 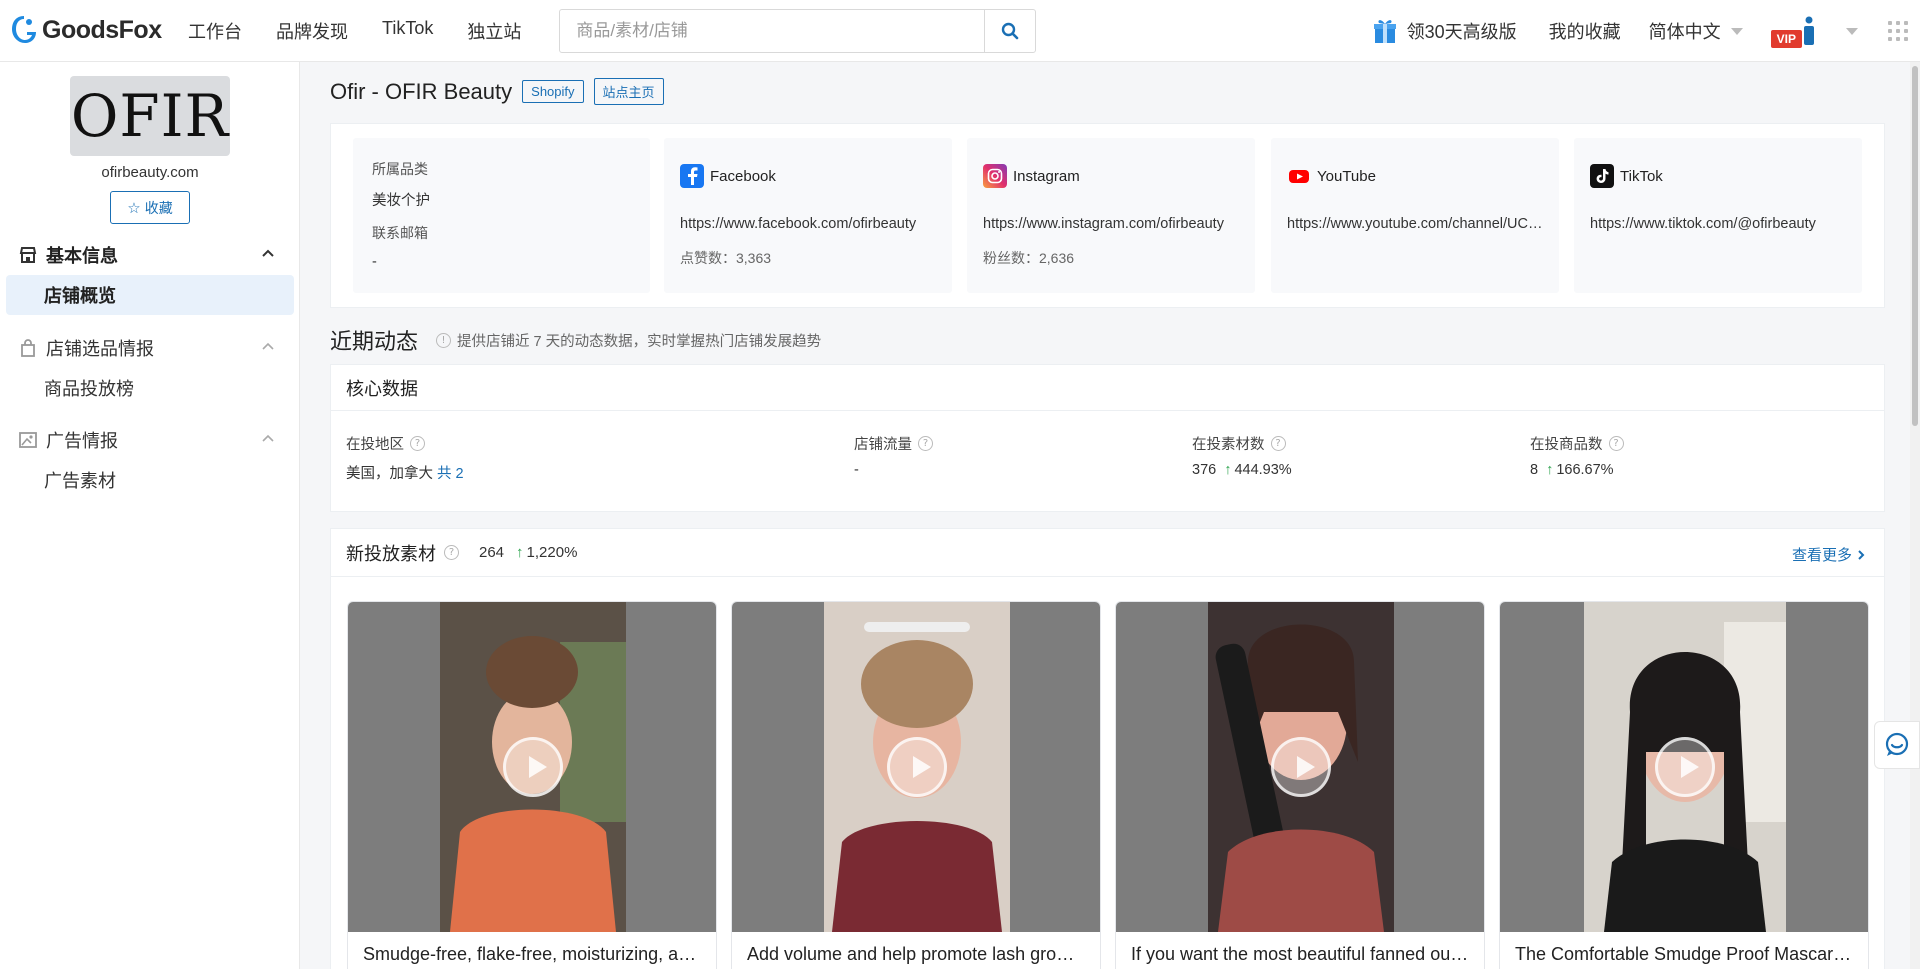 What do you see at coordinates (150, 295) in the screenshot?
I see `sidebar-item-store-overview: 店铺概览` at bounding box center [150, 295].